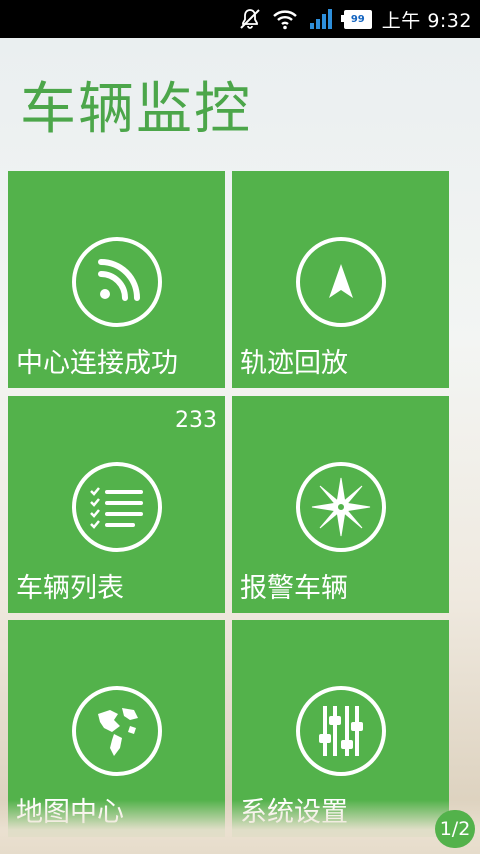 This screenshot has height=854, width=480. What do you see at coordinates (70, 812) in the screenshot?
I see `tile-label: 地图中心` at bounding box center [70, 812].